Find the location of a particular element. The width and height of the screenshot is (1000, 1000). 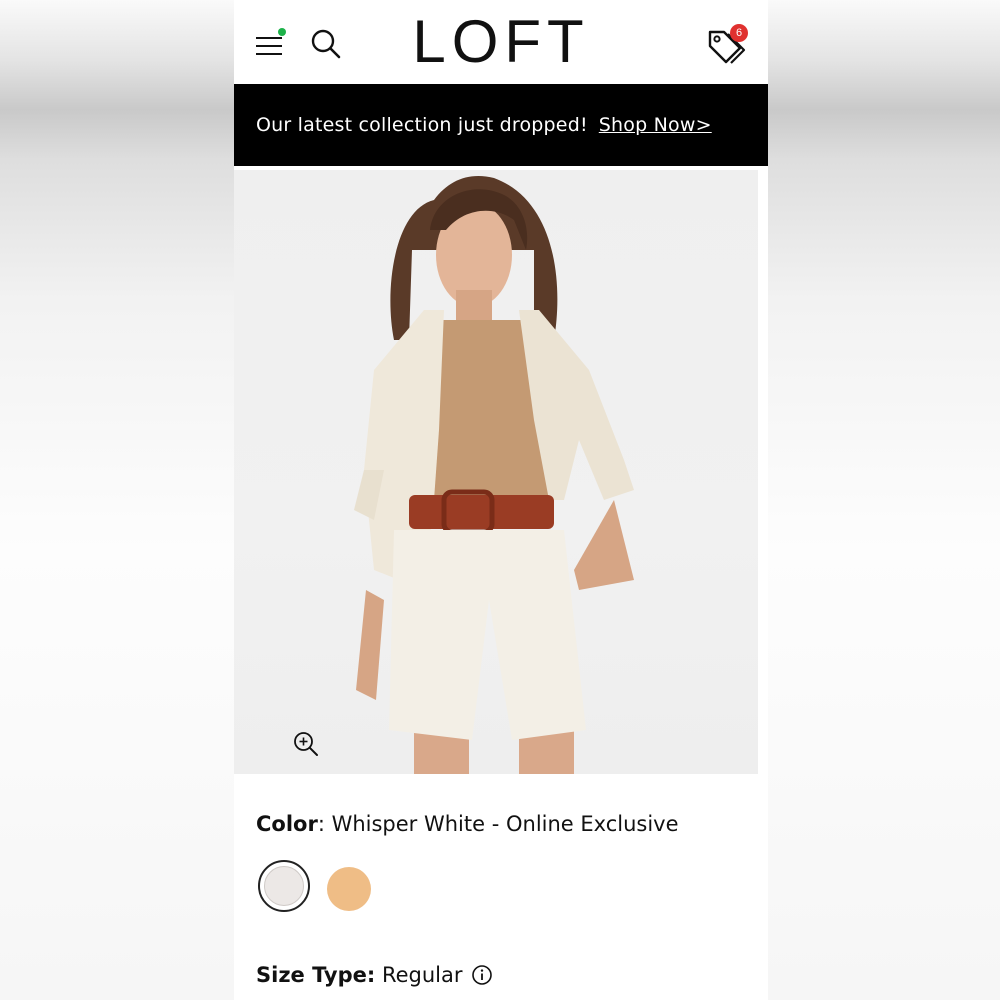

info-icon is located at coordinates (482, 975).